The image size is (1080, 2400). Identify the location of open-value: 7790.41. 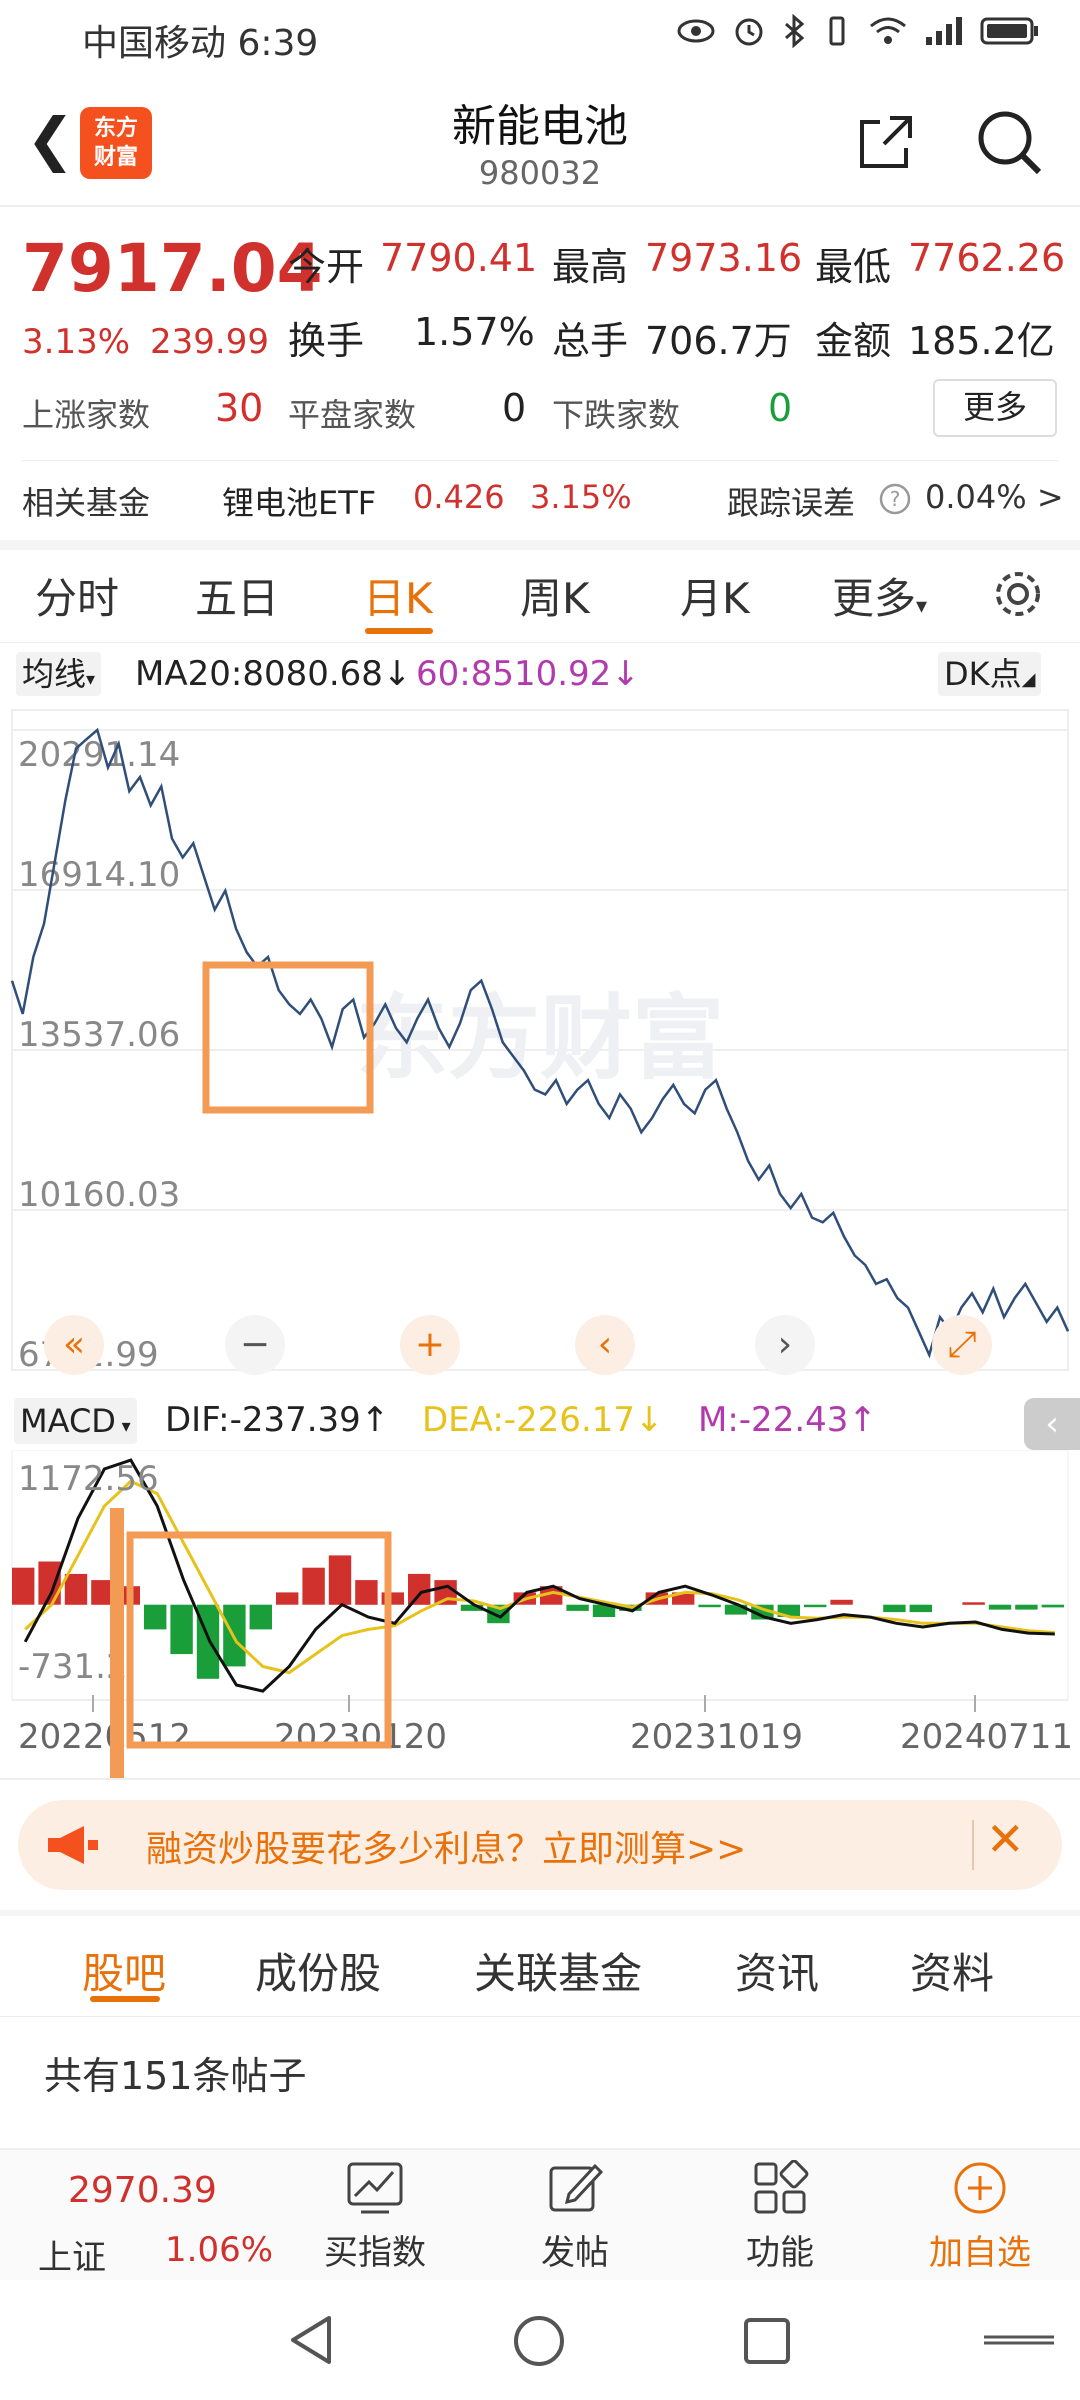
(459, 258).